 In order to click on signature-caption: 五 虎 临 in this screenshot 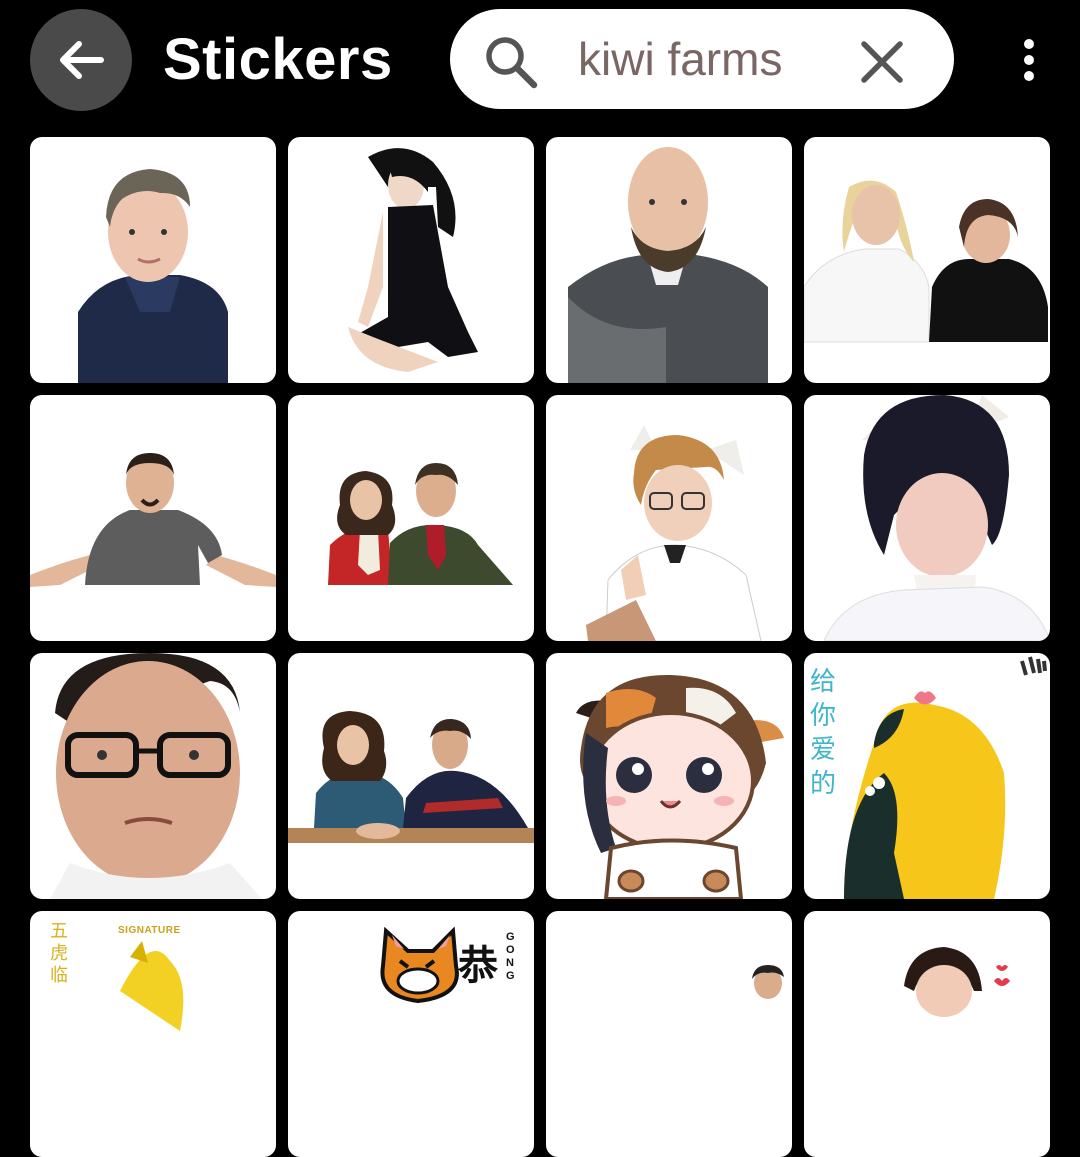, I will do `click(61, 954)`.